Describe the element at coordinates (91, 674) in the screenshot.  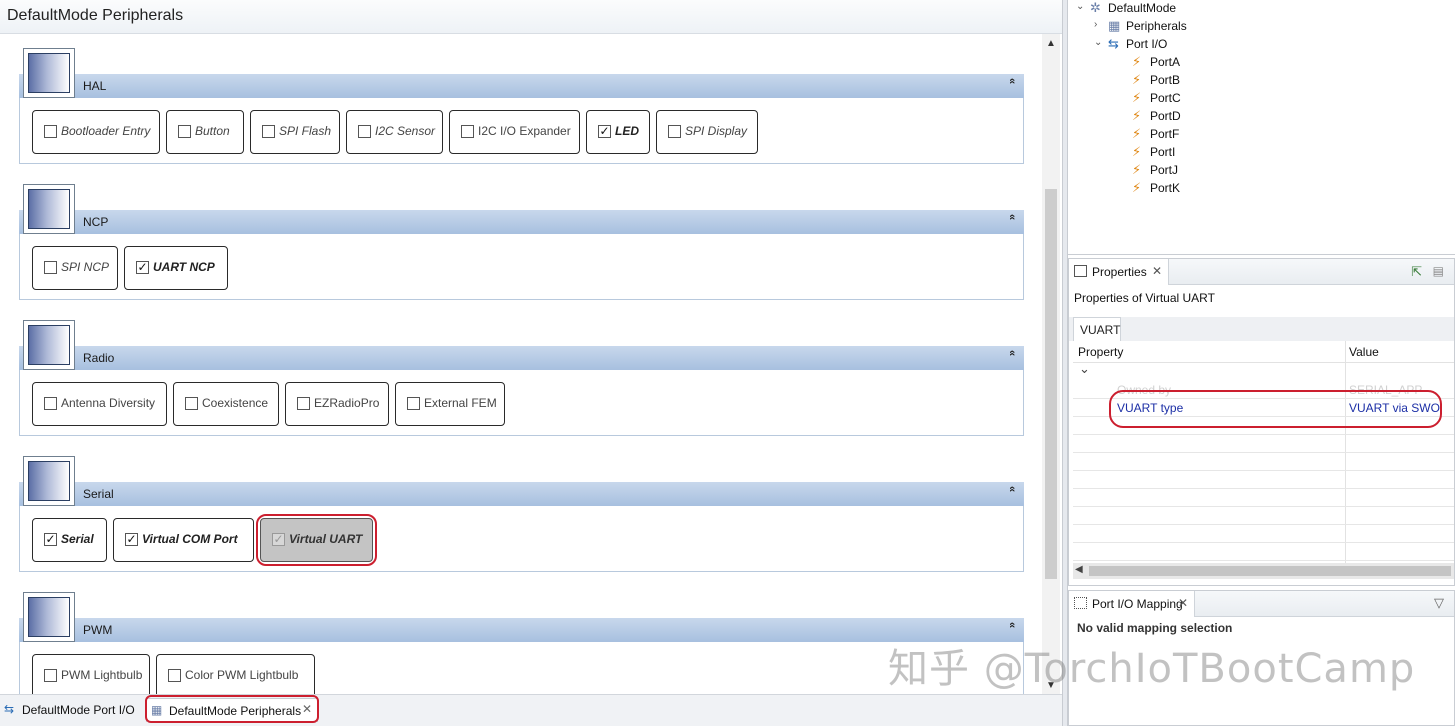
I see `module-pwm-lightbulb: PWM Lightbulb` at that location.